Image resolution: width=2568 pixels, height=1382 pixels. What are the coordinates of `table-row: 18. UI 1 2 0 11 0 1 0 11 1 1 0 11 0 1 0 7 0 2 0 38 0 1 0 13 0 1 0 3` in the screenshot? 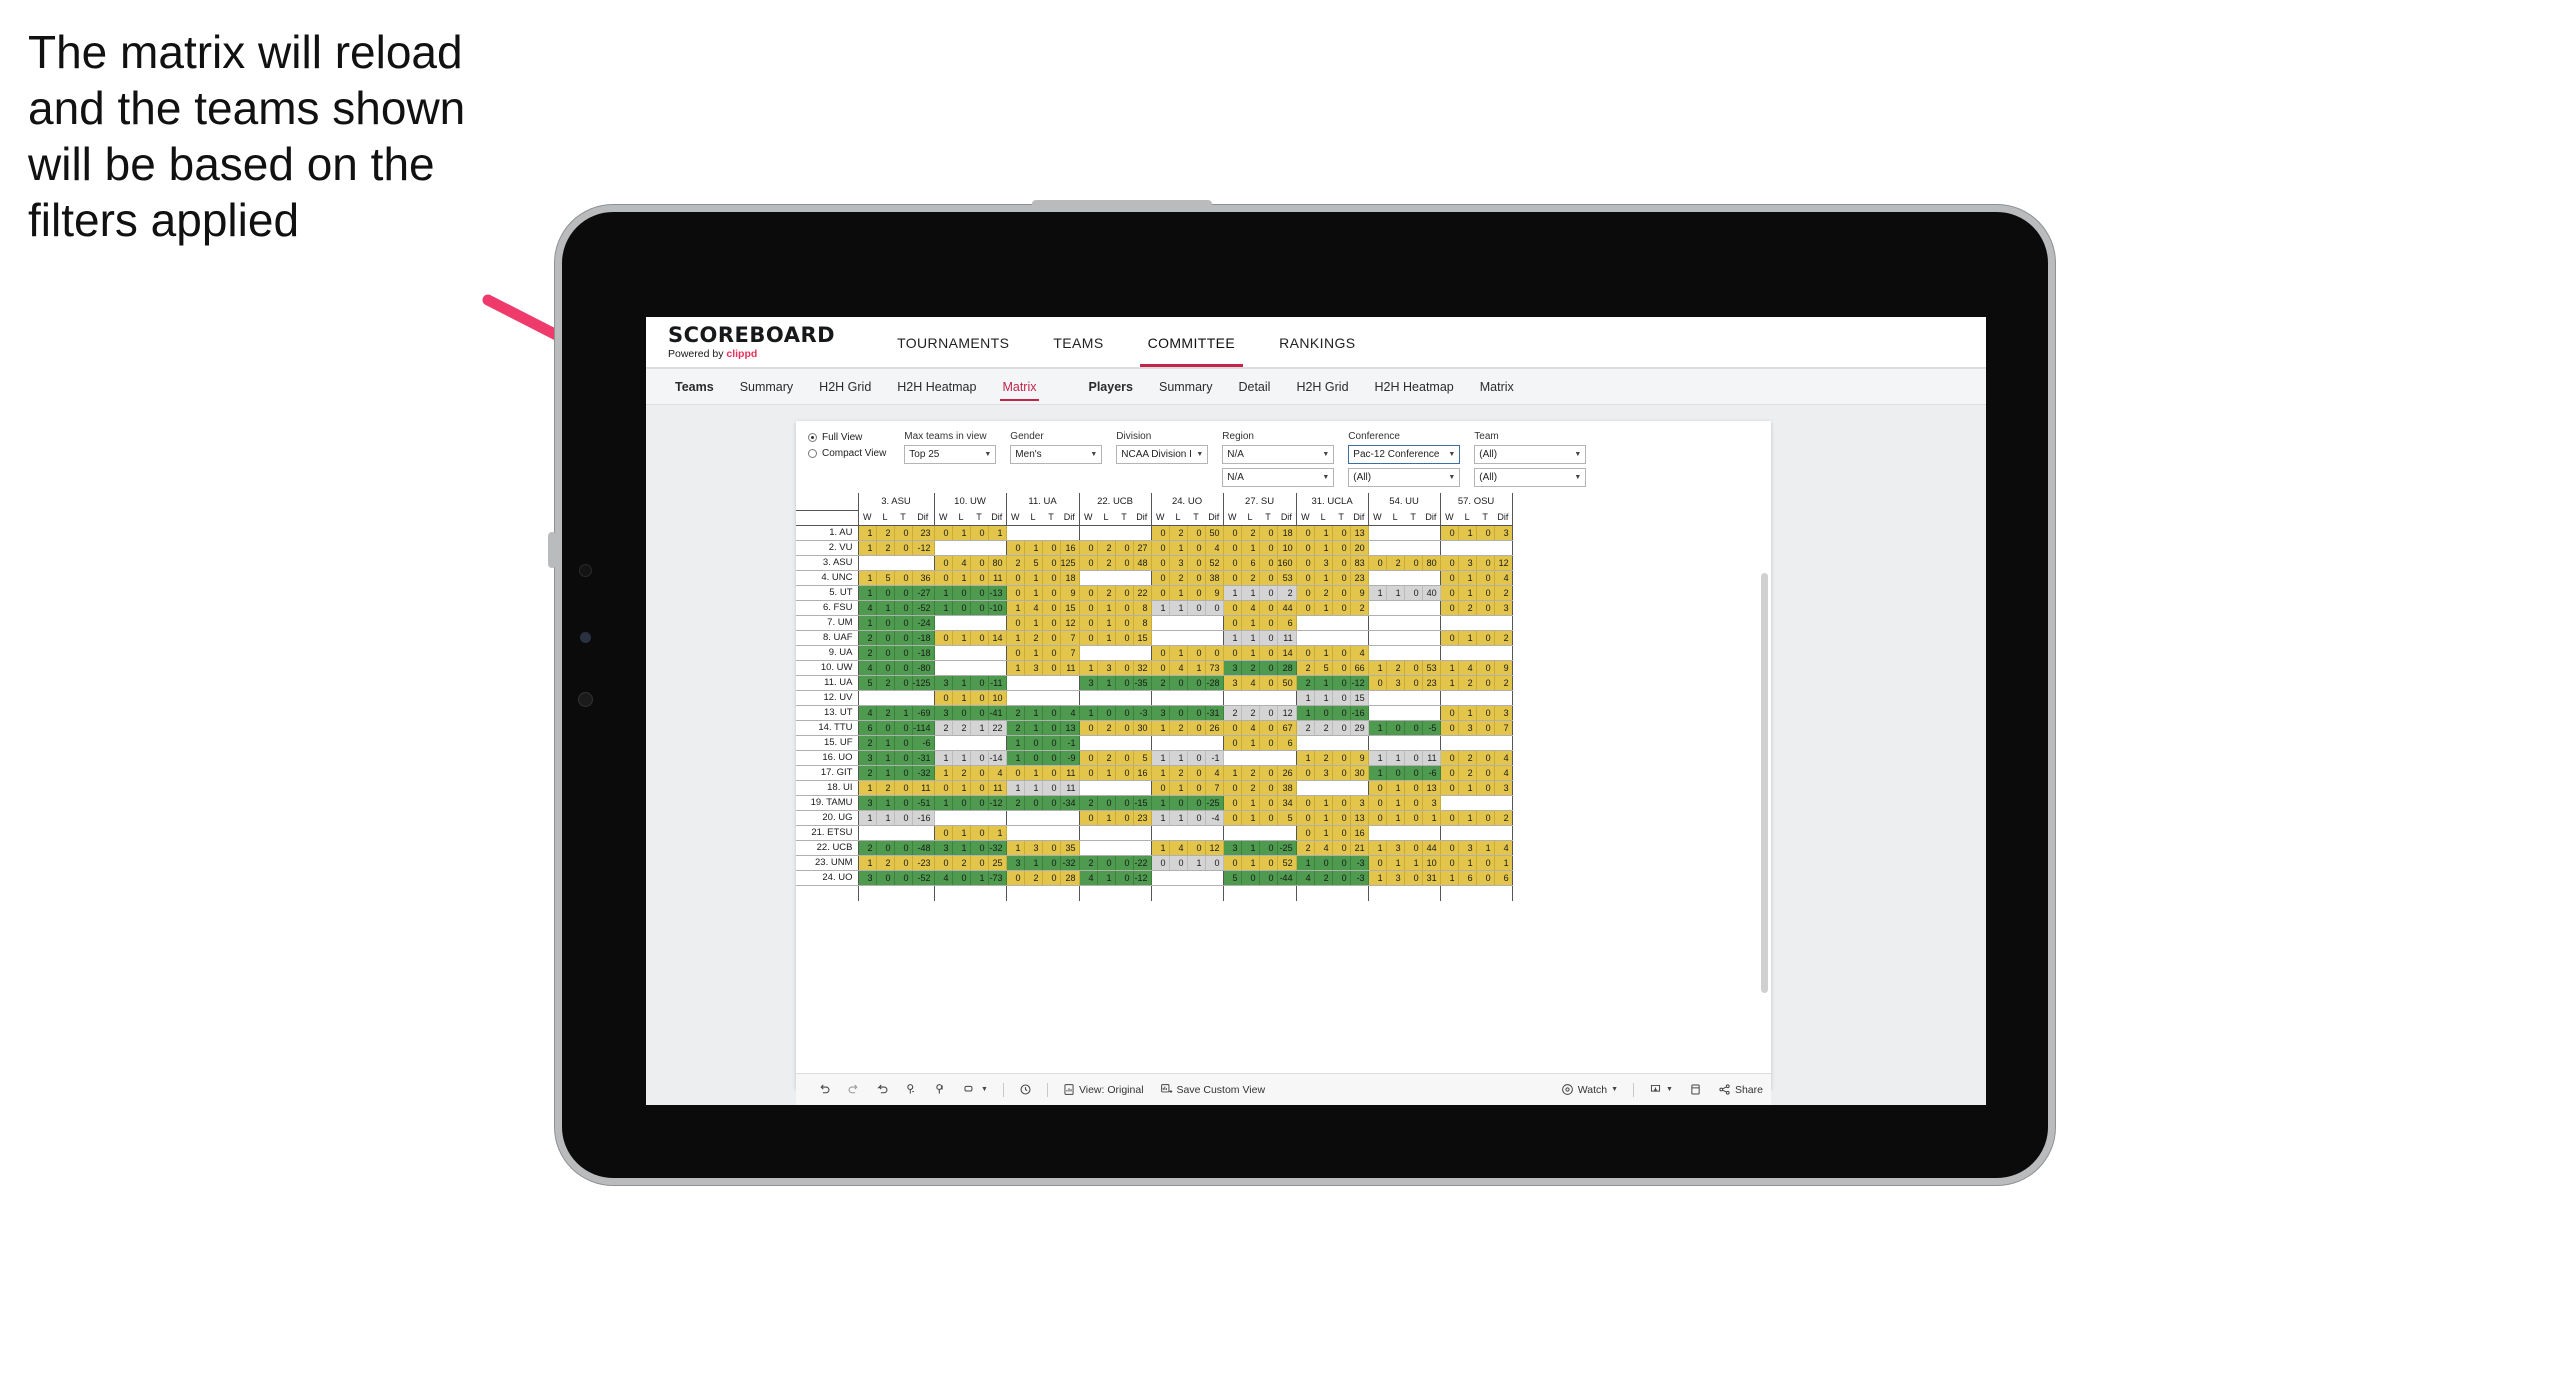 It's located at (1154, 788).